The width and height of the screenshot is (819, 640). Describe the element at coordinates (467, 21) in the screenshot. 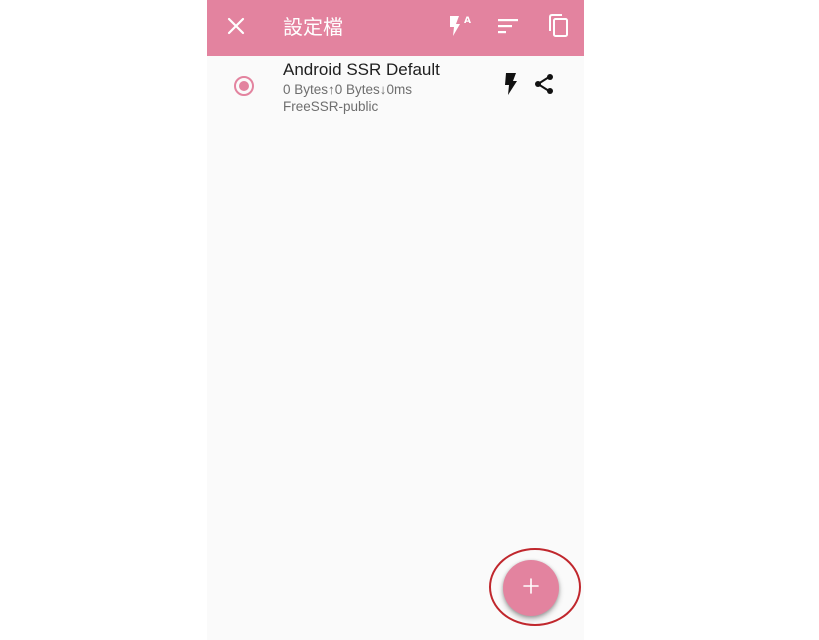

I see `svg-text: A` at that location.